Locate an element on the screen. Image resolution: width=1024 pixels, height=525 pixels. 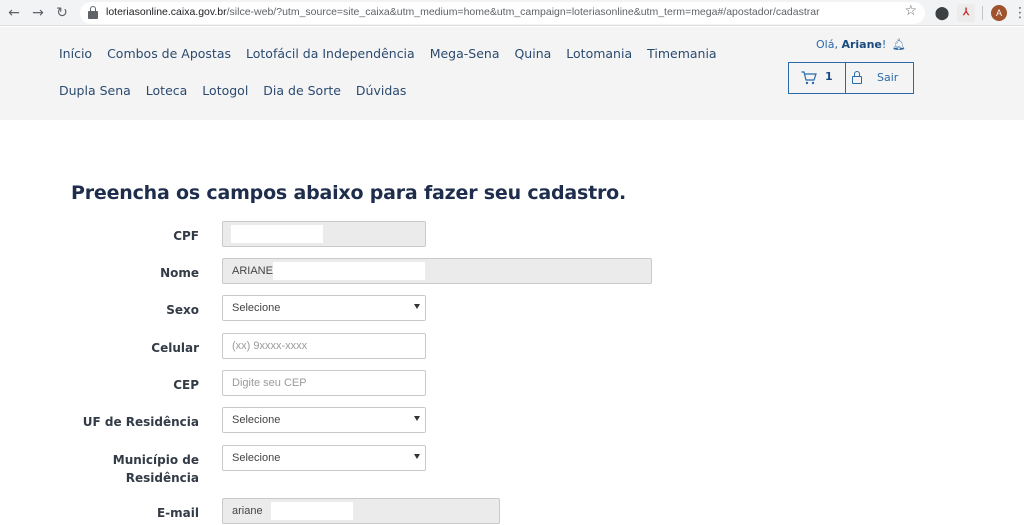
cep-input: Digite seu CEP is located at coordinates (324, 383).